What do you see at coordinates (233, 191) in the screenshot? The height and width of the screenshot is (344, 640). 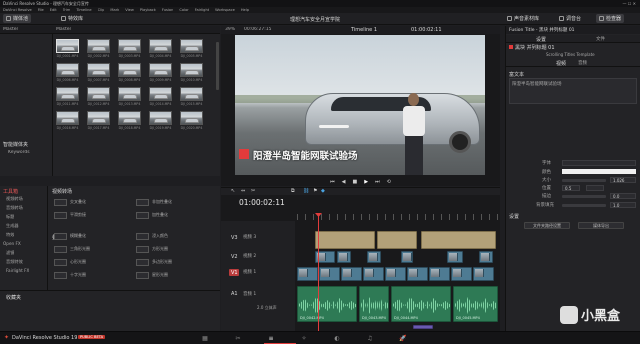 I see `select-tool-icon: ↖` at bounding box center [233, 191].